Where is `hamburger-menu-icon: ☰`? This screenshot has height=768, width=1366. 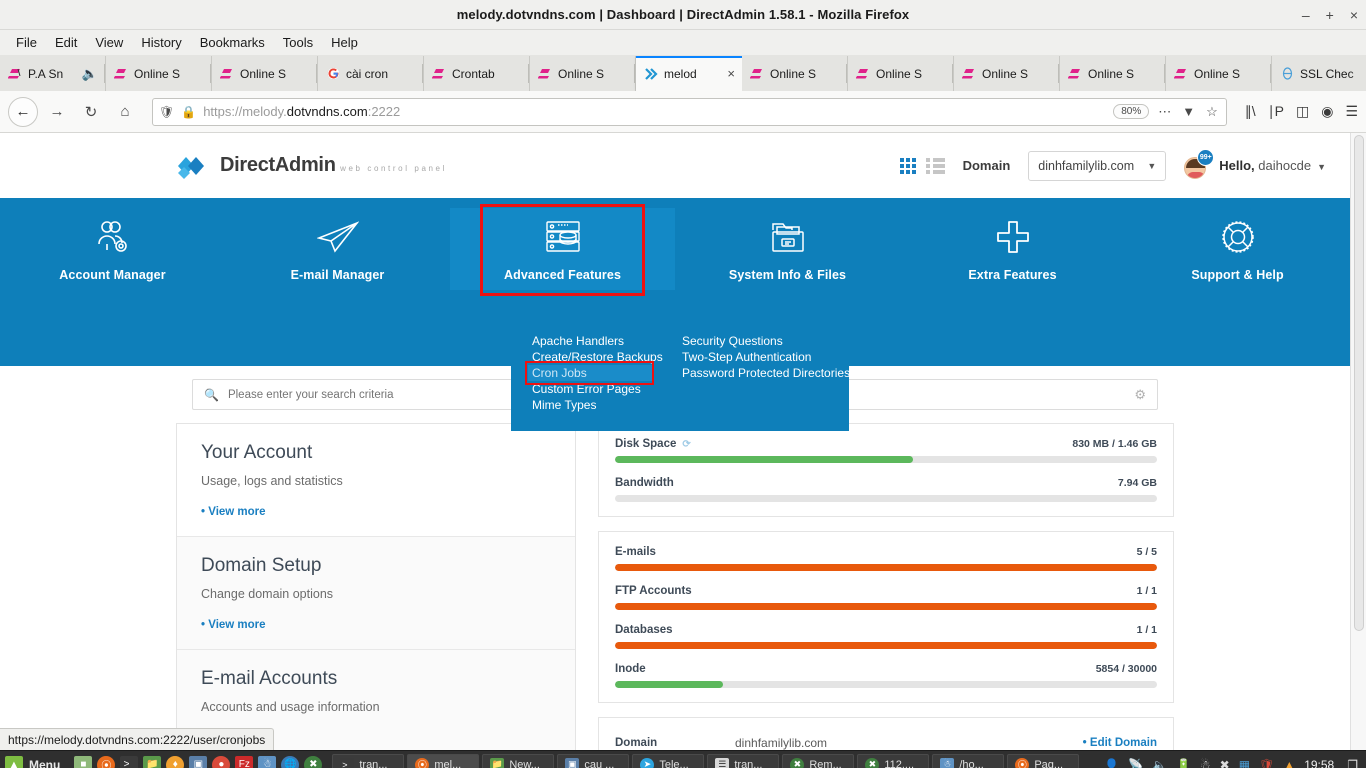 hamburger-menu-icon: ☰ is located at coordinates (1351, 111).